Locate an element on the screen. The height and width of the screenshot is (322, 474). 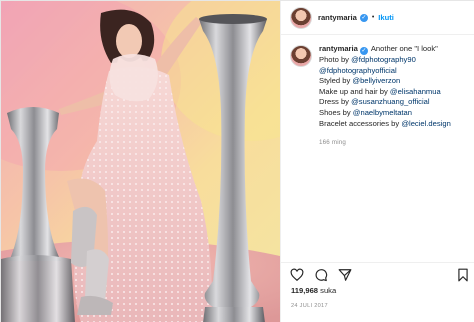
avatar is located at coordinates (301, 17).